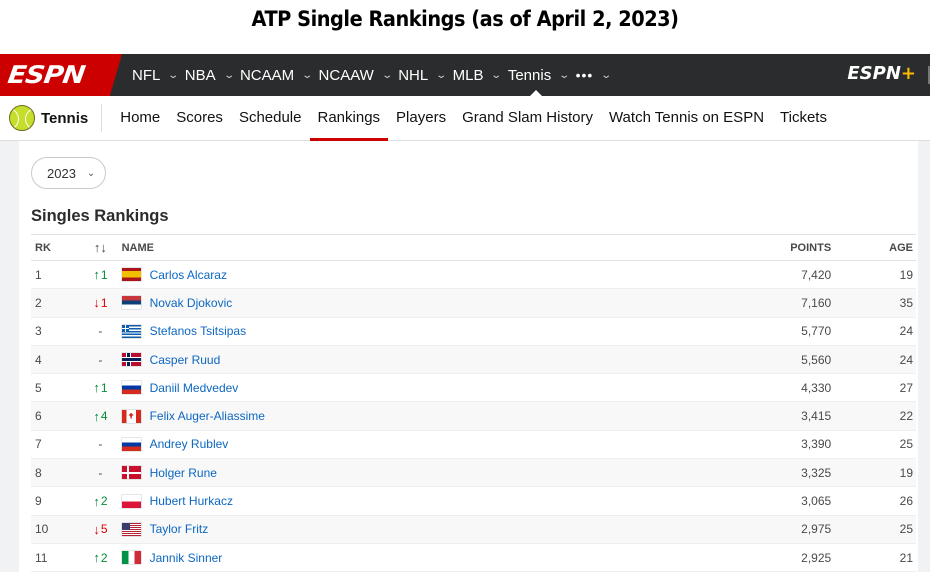 The width and height of the screenshot is (930, 572). I want to click on age-cell: 22, so click(876, 416).